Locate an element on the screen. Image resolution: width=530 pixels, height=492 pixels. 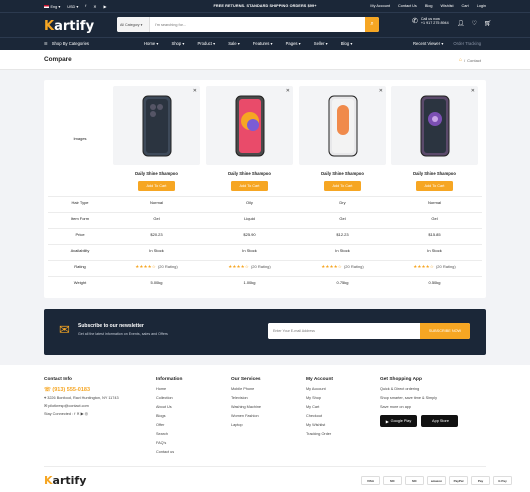
top-link-wishlist: Wishlist is located at coordinates (446, 6).